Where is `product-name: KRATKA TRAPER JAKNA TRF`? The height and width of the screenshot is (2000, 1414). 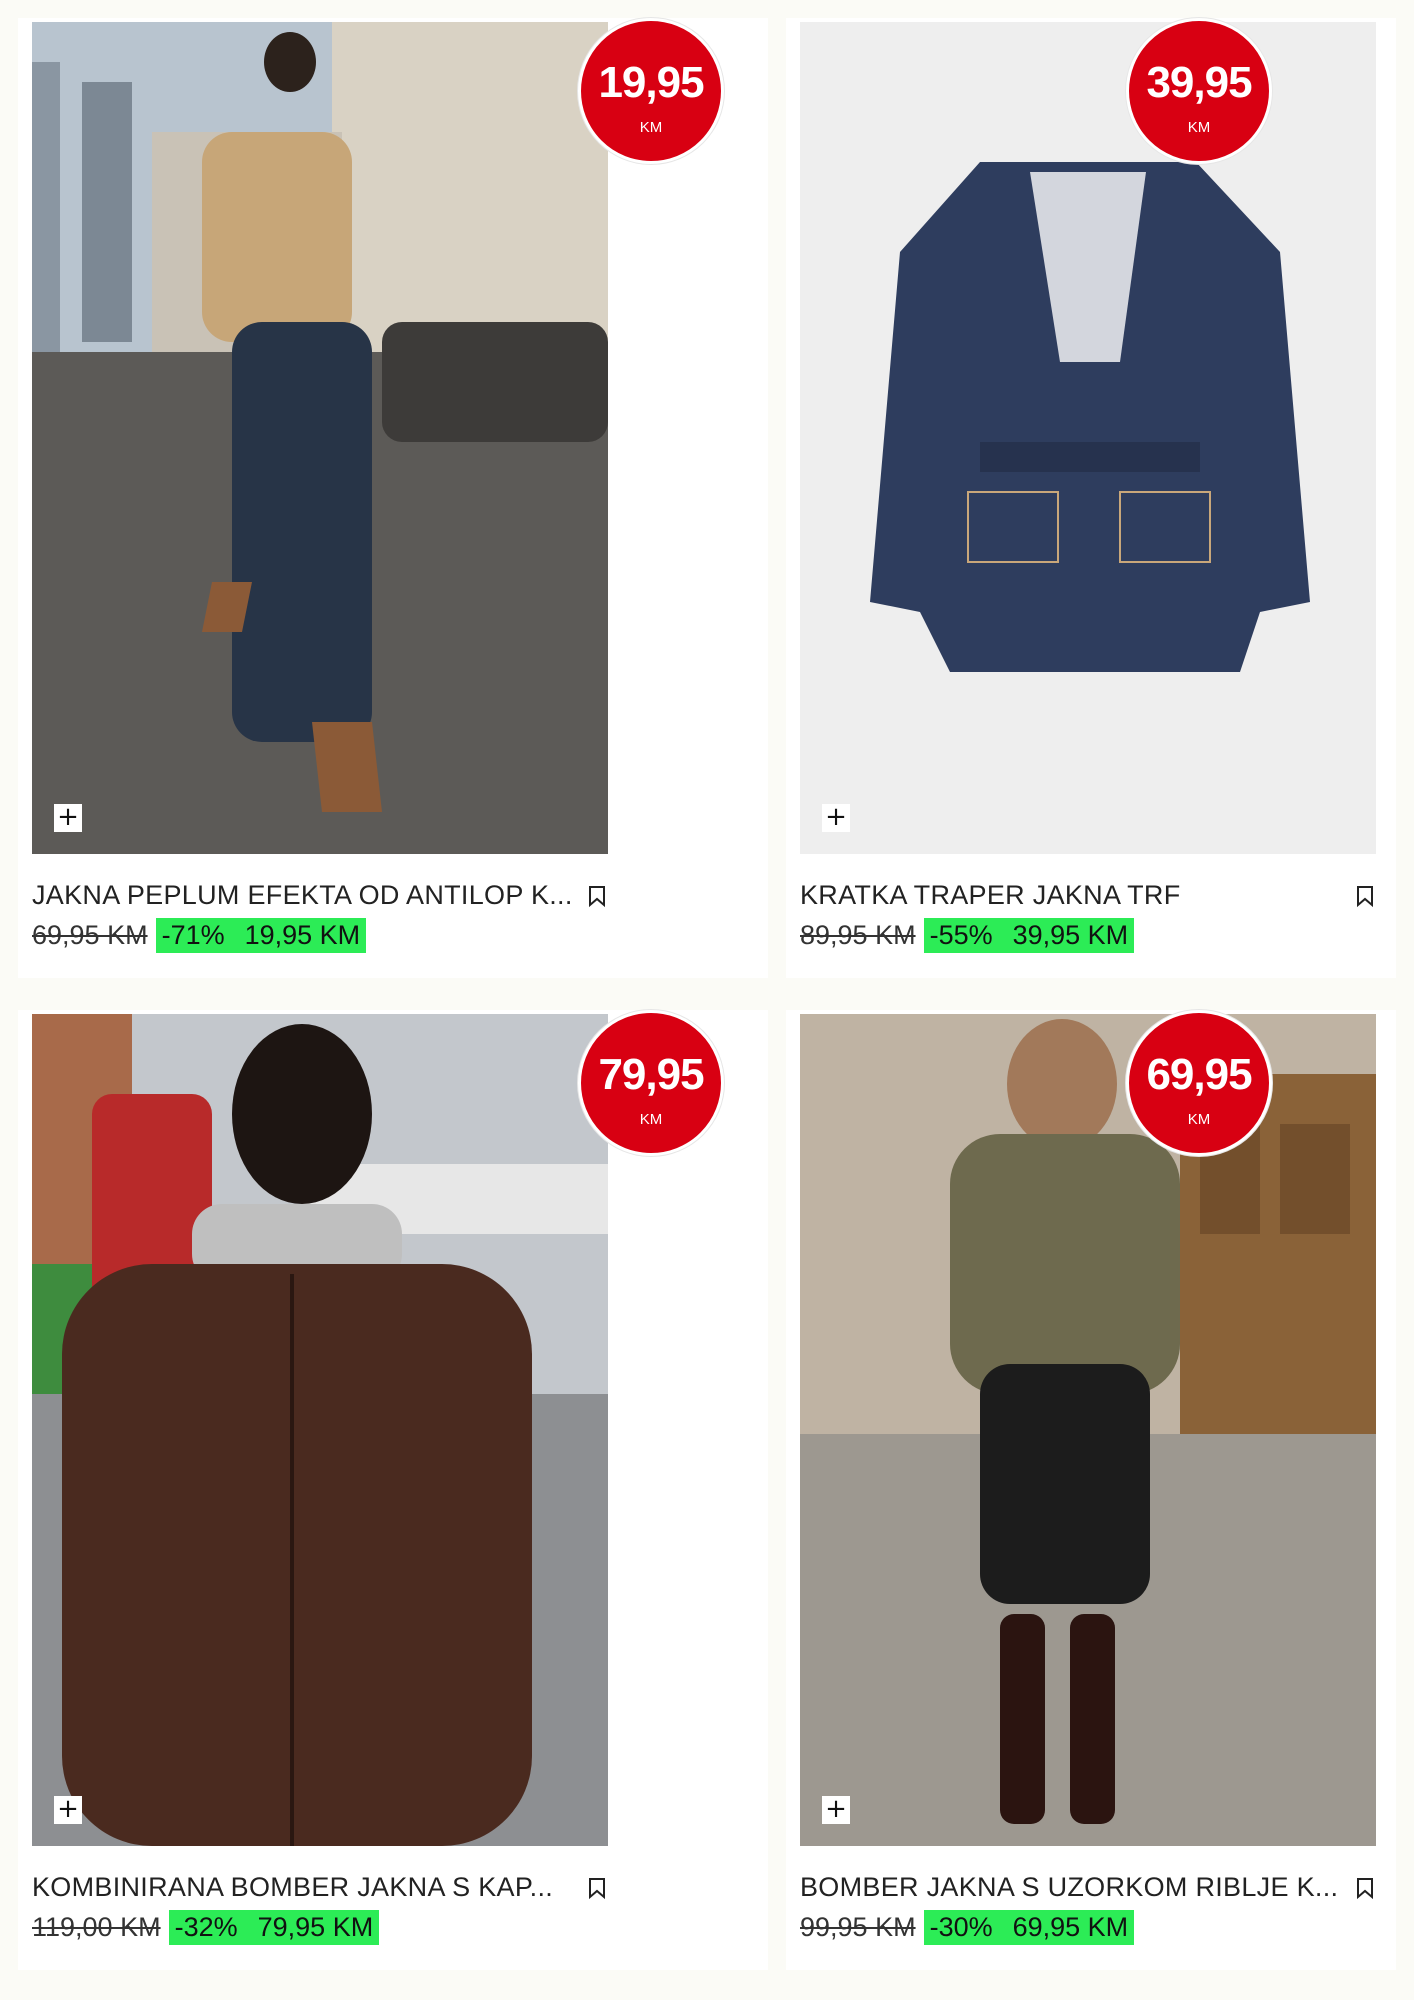
product-name: KRATKA TRAPER JAKNA TRF is located at coordinates (1070, 895).